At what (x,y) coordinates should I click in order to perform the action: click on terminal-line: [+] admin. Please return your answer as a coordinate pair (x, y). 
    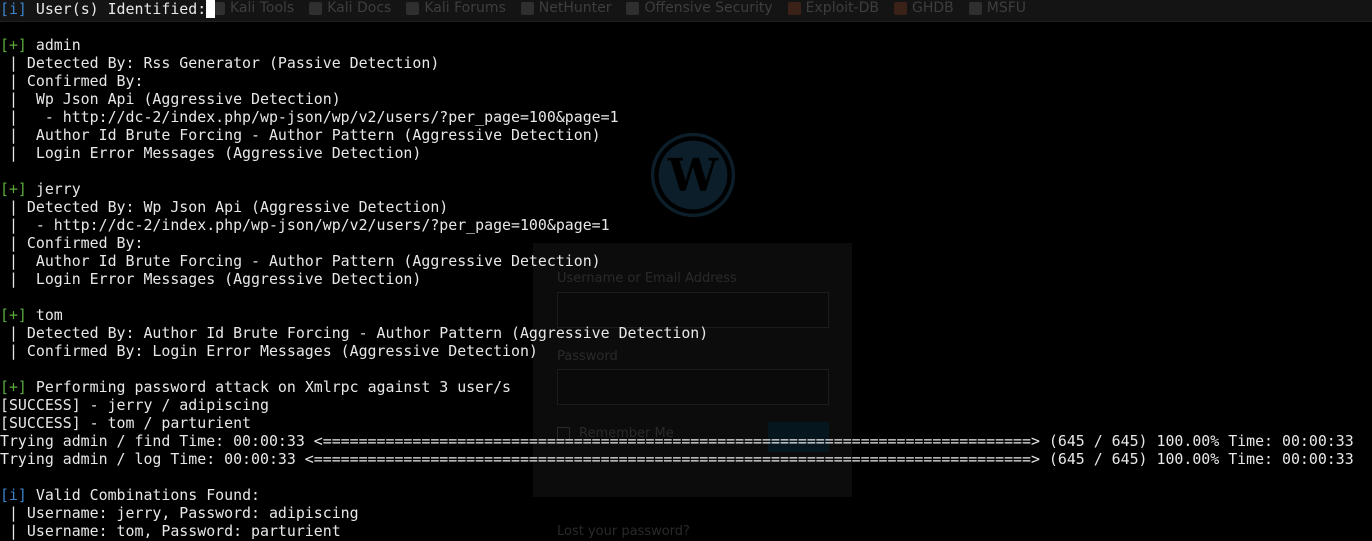
    Looking at the image, I should click on (677, 45).